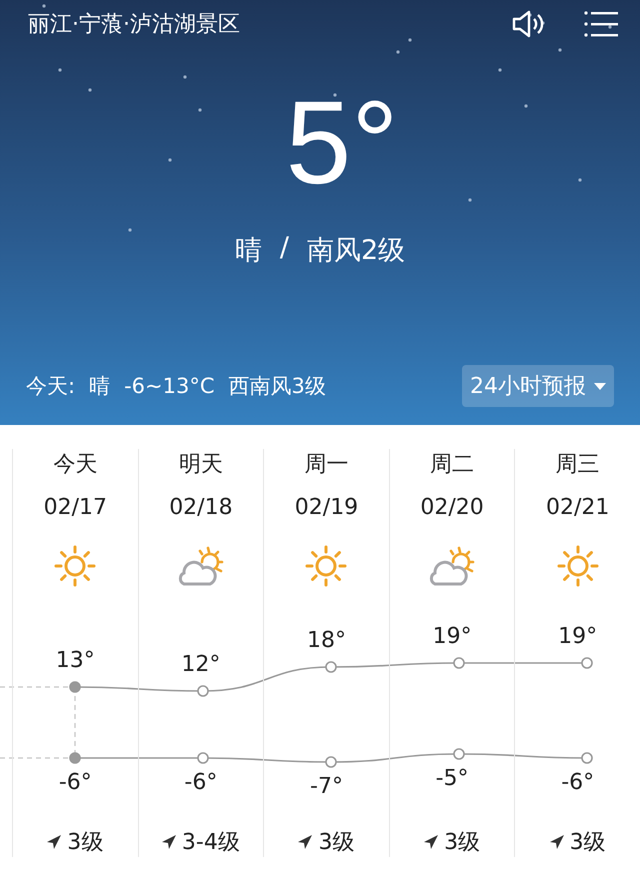  I want to click on date-label: 02/21, so click(578, 507).